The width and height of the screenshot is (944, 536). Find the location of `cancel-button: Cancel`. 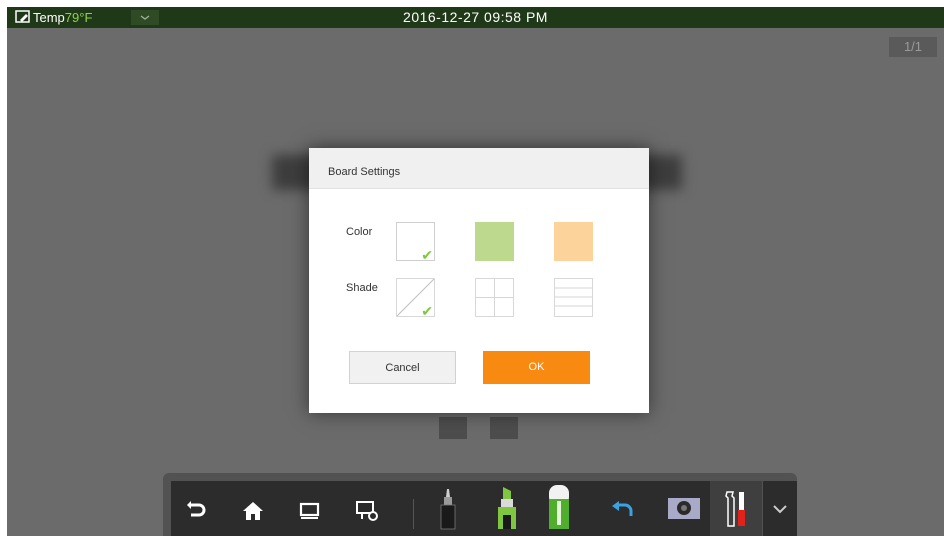

cancel-button: Cancel is located at coordinates (402, 367).